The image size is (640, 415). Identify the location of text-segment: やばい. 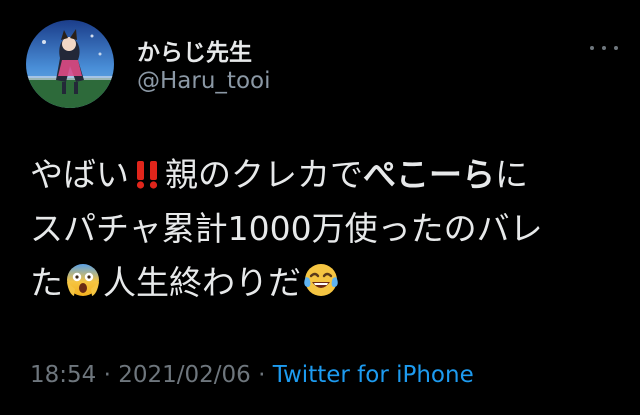
(79, 174).